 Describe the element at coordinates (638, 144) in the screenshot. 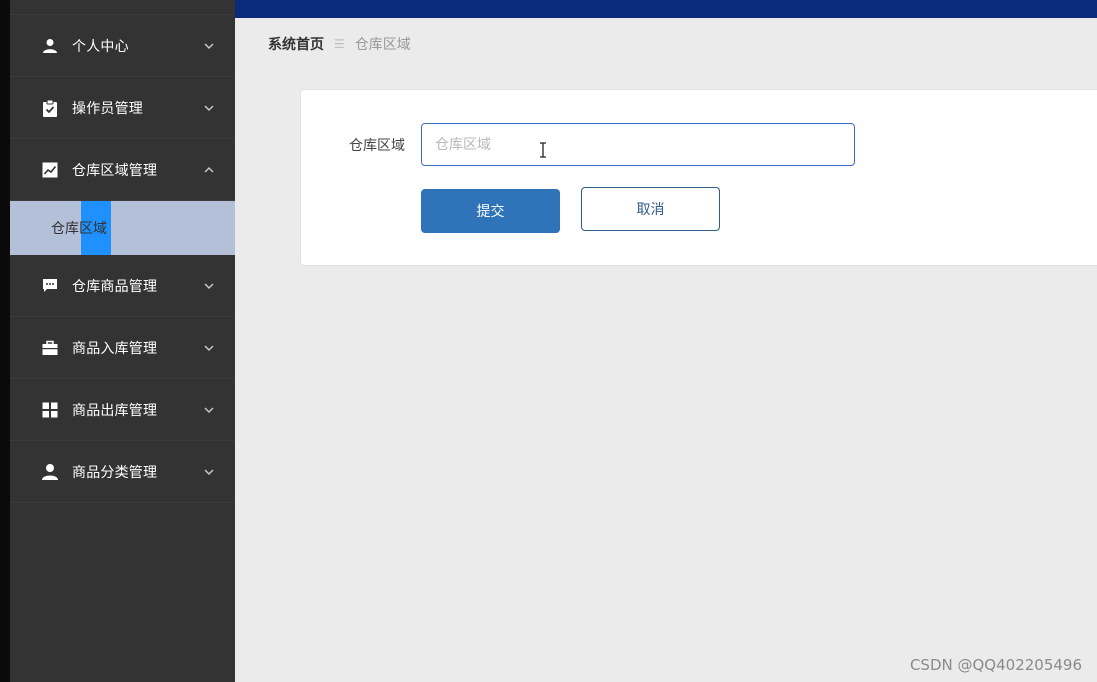

I see `warehouse-area-input` at that location.